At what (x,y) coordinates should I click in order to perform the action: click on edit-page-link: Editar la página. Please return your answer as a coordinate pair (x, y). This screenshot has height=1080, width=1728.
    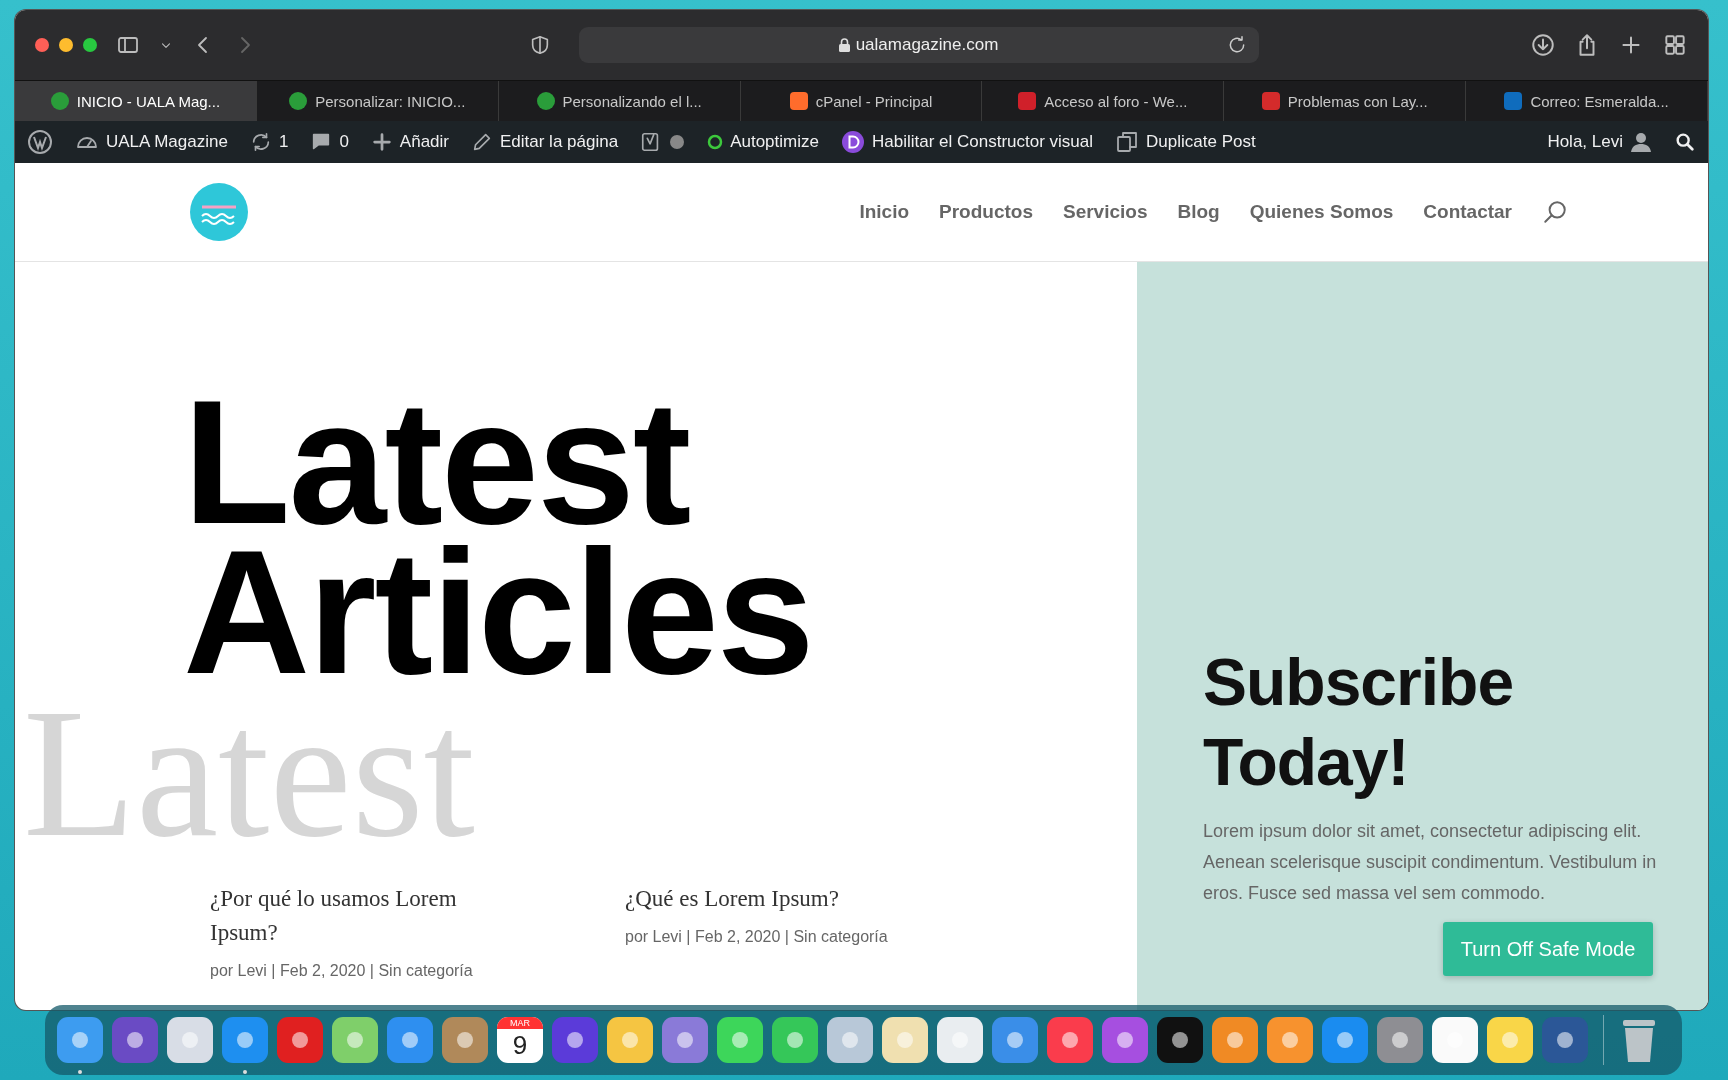
    Looking at the image, I should click on (545, 142).